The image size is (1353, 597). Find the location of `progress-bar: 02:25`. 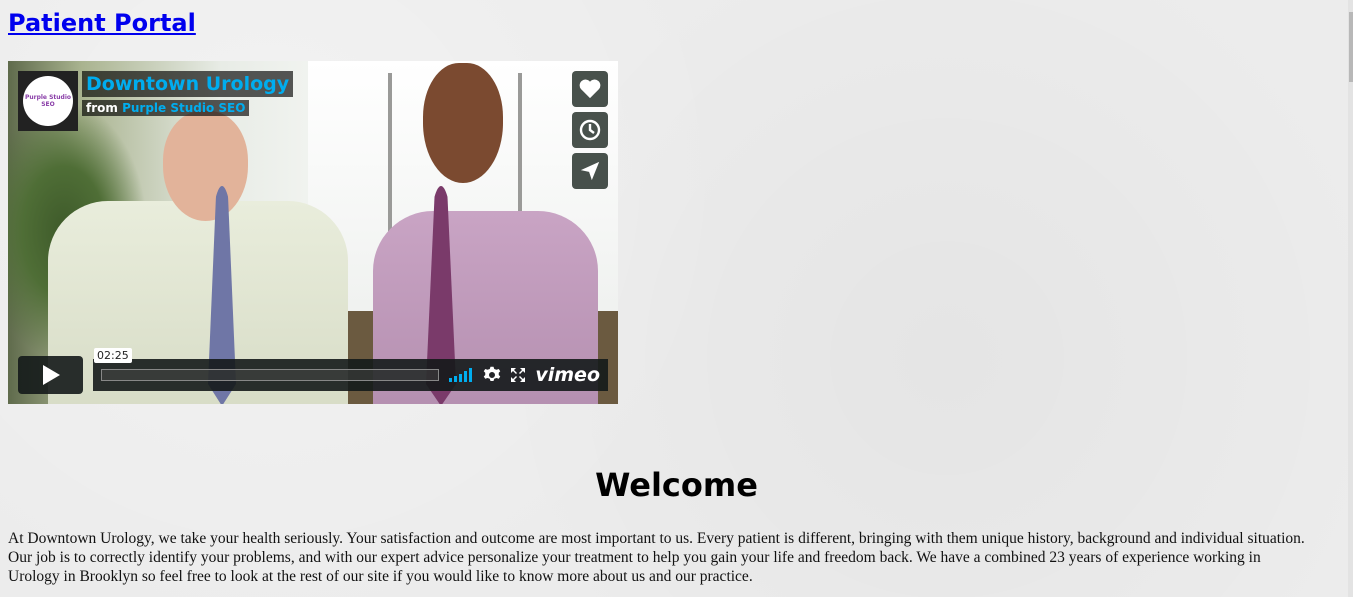

progress-bar: 02:25 is located at coordinates (267, 364).